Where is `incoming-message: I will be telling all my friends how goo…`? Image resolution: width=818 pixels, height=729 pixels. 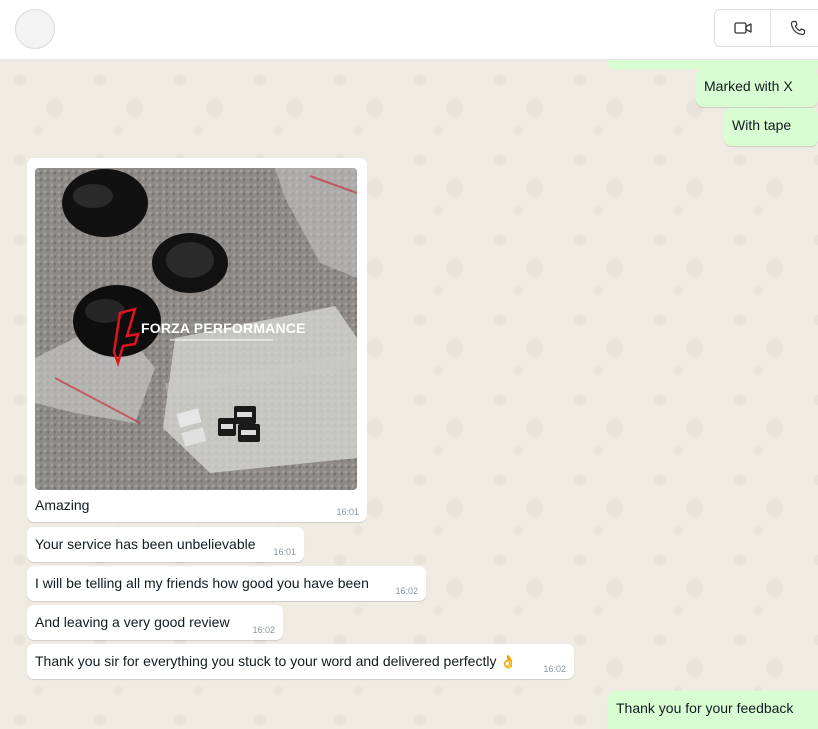
incoming-message: I will be telling all my friends how goo… is located at coordinates (226, 583).